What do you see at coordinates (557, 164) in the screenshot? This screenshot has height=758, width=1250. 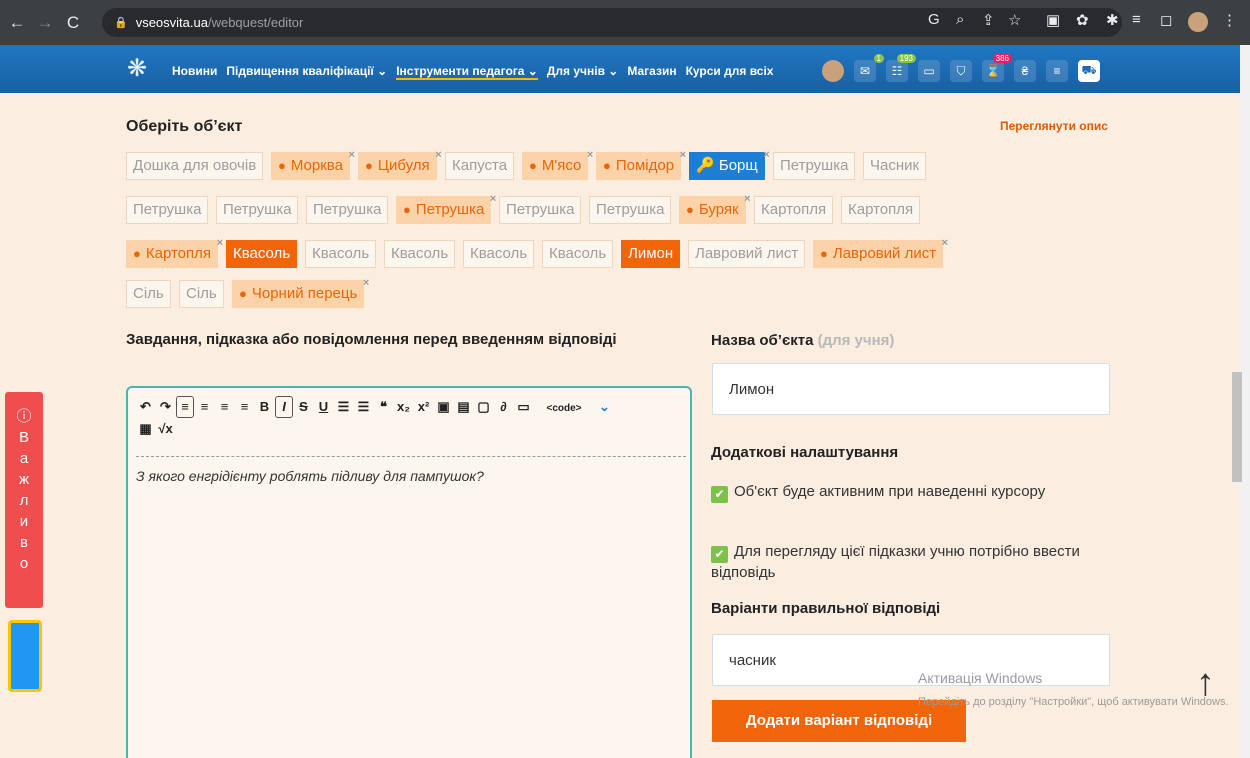 I see `object-chip: М'ясо×` at bounding box center [557, 164].